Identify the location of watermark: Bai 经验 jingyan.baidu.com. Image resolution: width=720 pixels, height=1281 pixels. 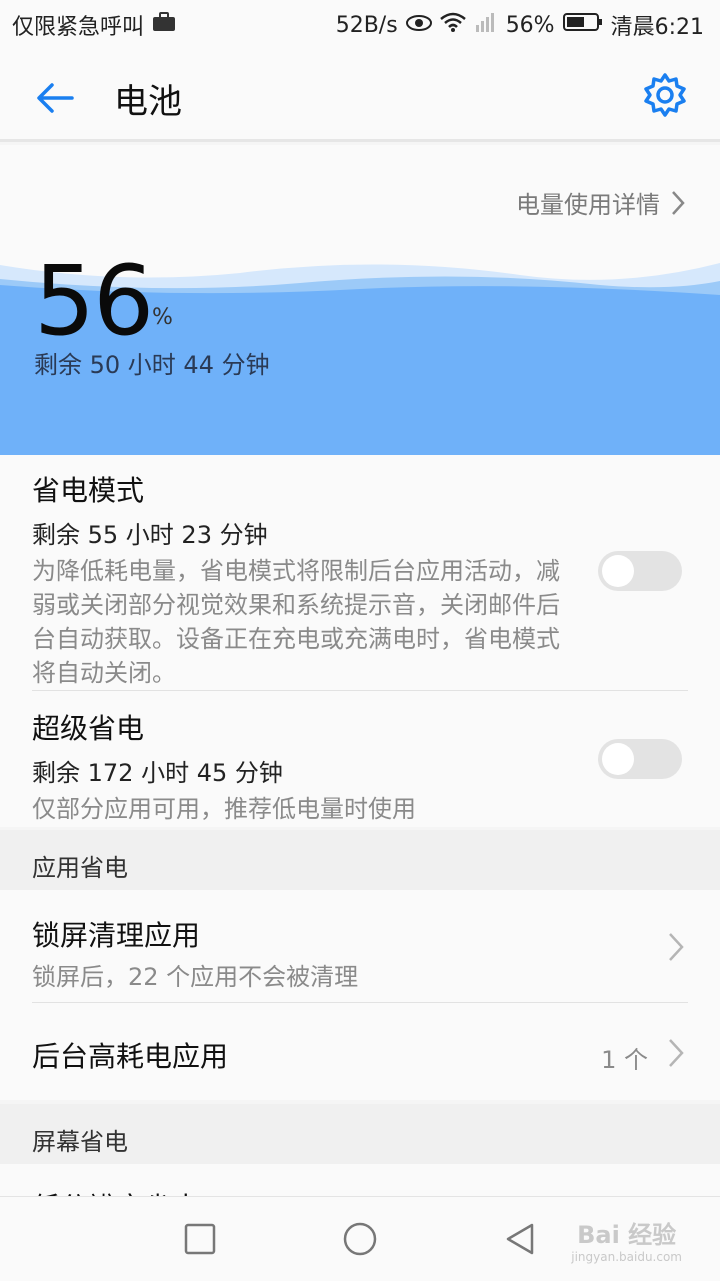
(626, 1239).